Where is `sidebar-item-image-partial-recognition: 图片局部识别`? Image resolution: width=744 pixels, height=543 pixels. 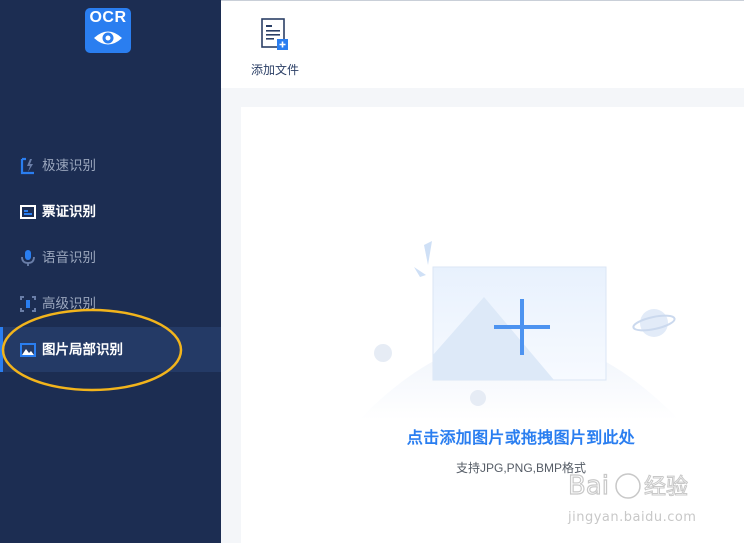 sidebar-item-image-partial-recognition: 图片局部识别 is located at coordinates (110, 349).